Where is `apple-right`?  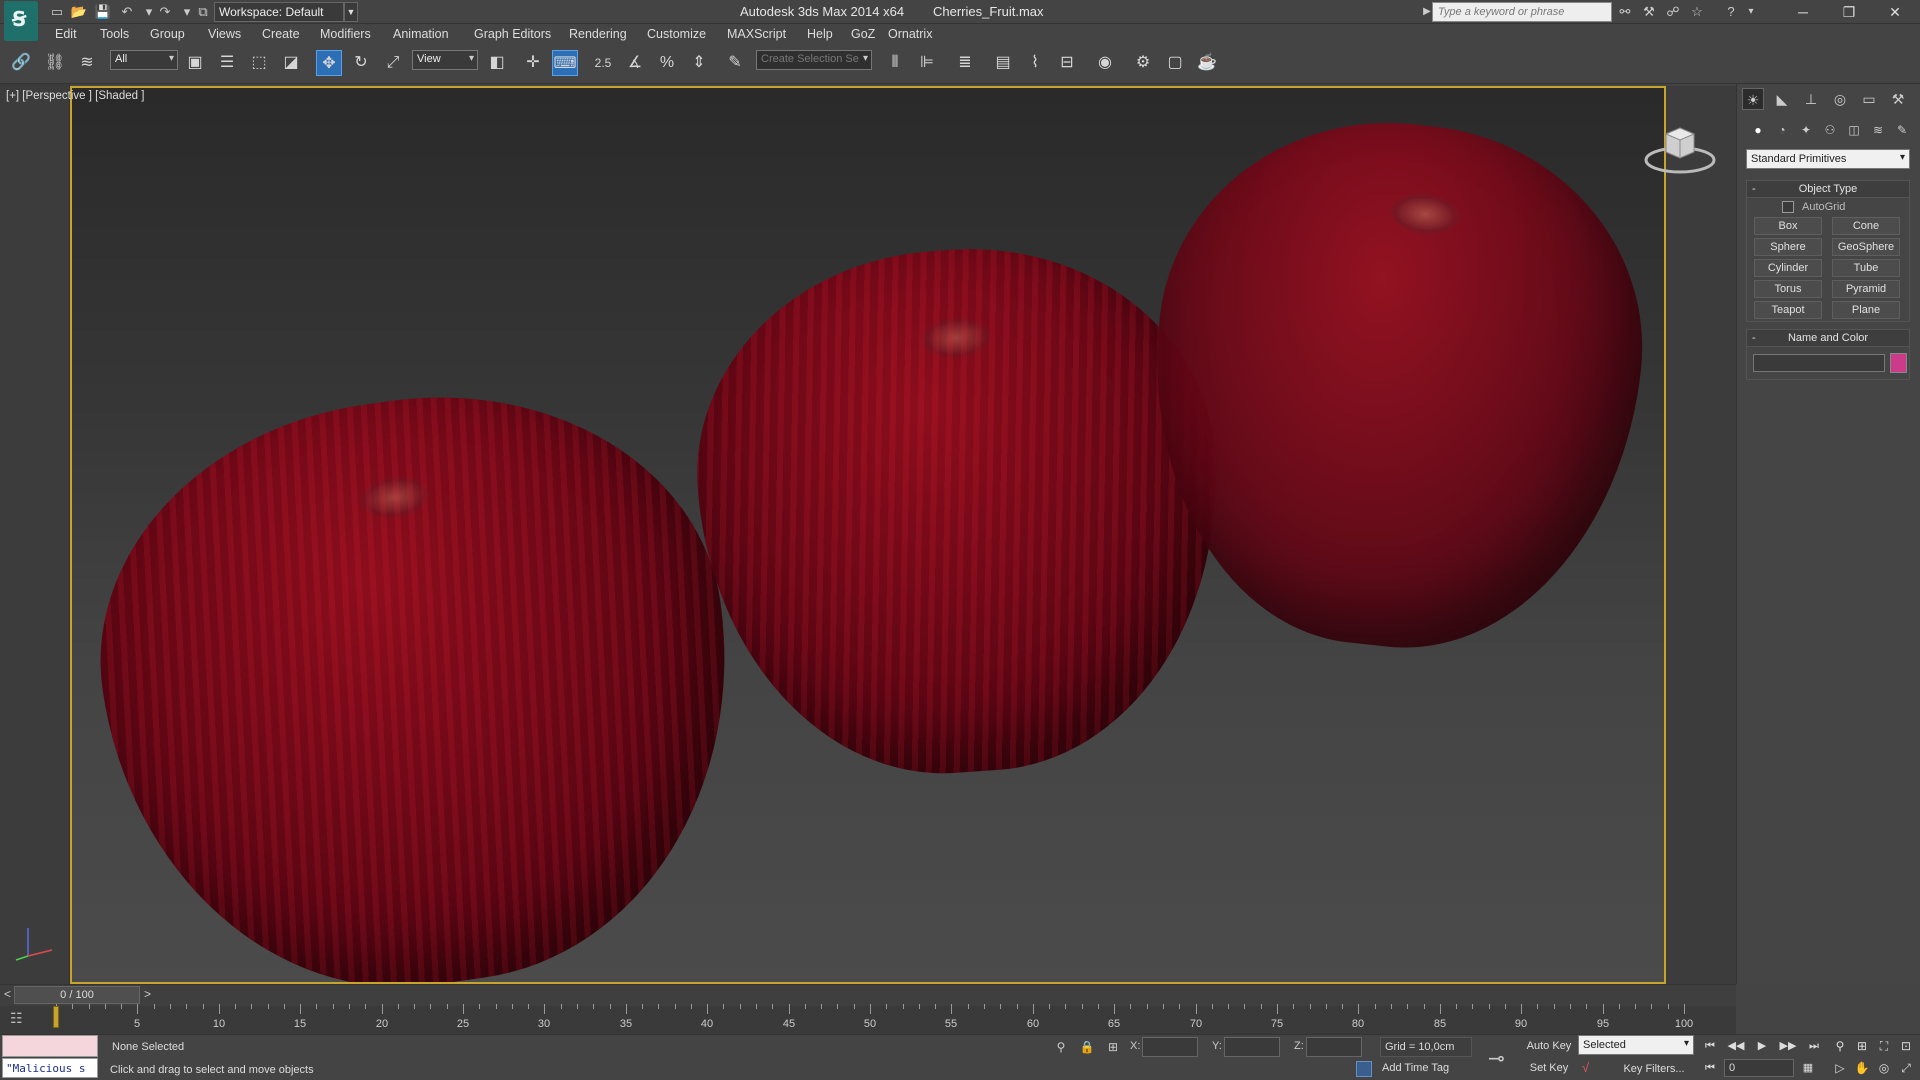
apple-right is located at coordinates (1396, 385).